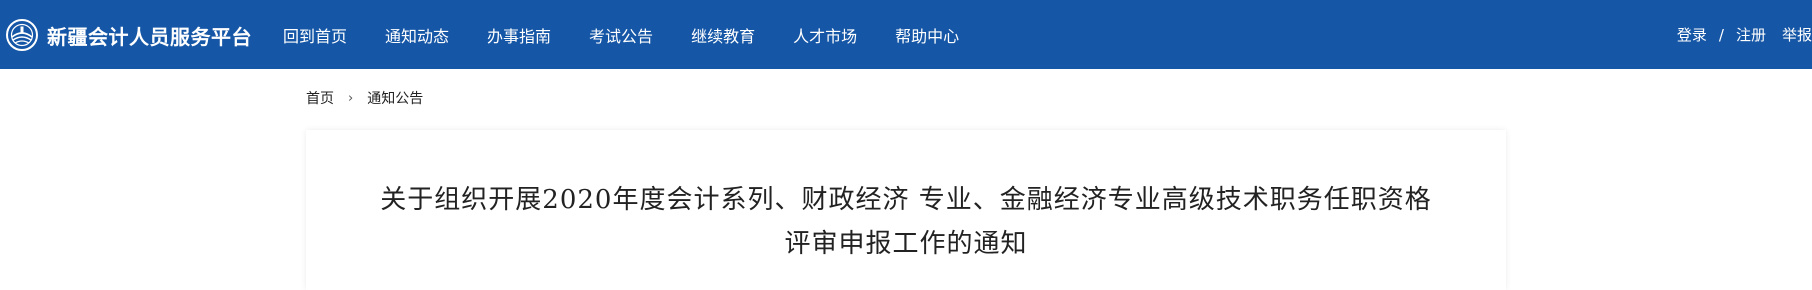 The height and width of the screenshot is (290, 1812). I want to click on user-links: 登录 / 注册 举报, so click(1744, 34).